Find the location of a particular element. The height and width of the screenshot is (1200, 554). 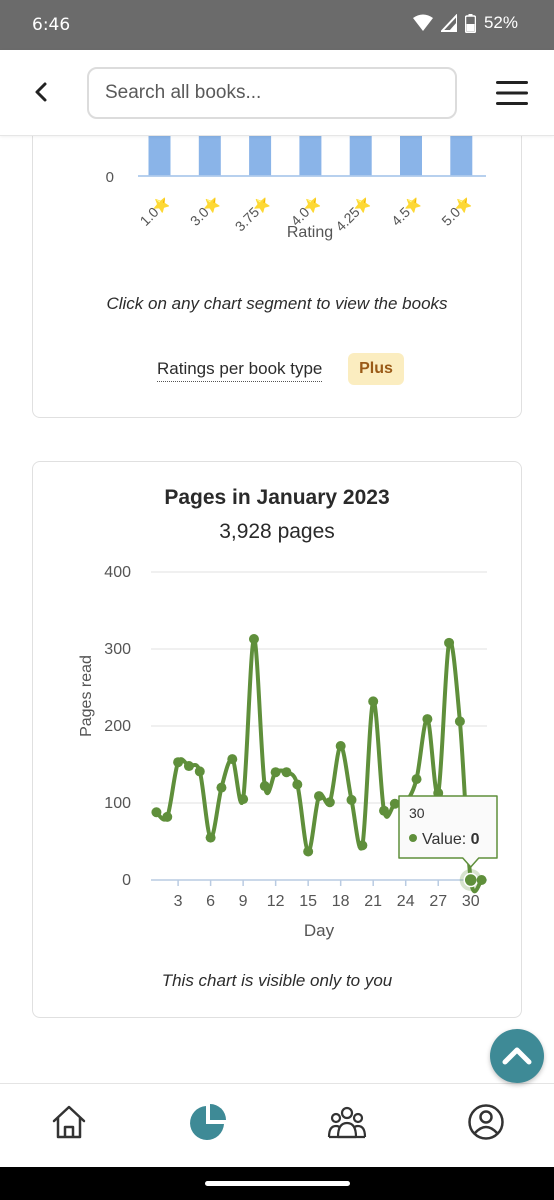

x-tick-label: 18 is located at coordinates (341, 901).